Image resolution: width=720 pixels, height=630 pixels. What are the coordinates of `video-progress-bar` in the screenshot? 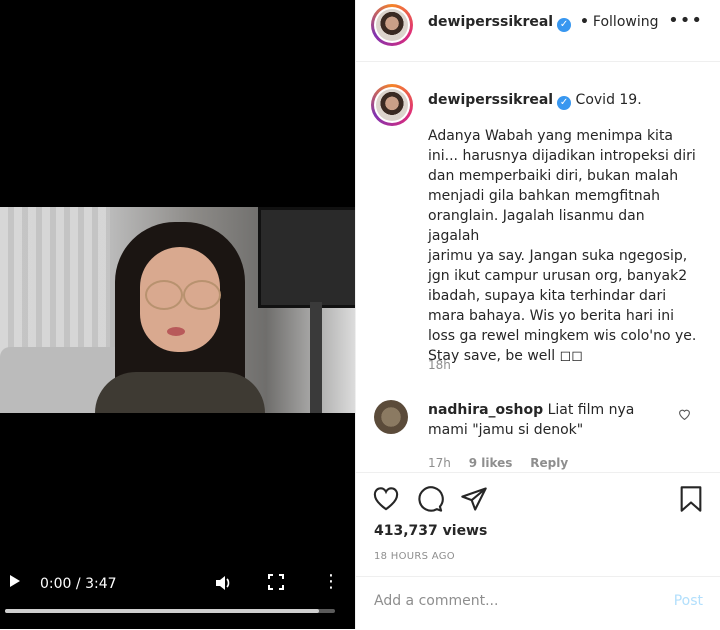 It's located at (170, 611).